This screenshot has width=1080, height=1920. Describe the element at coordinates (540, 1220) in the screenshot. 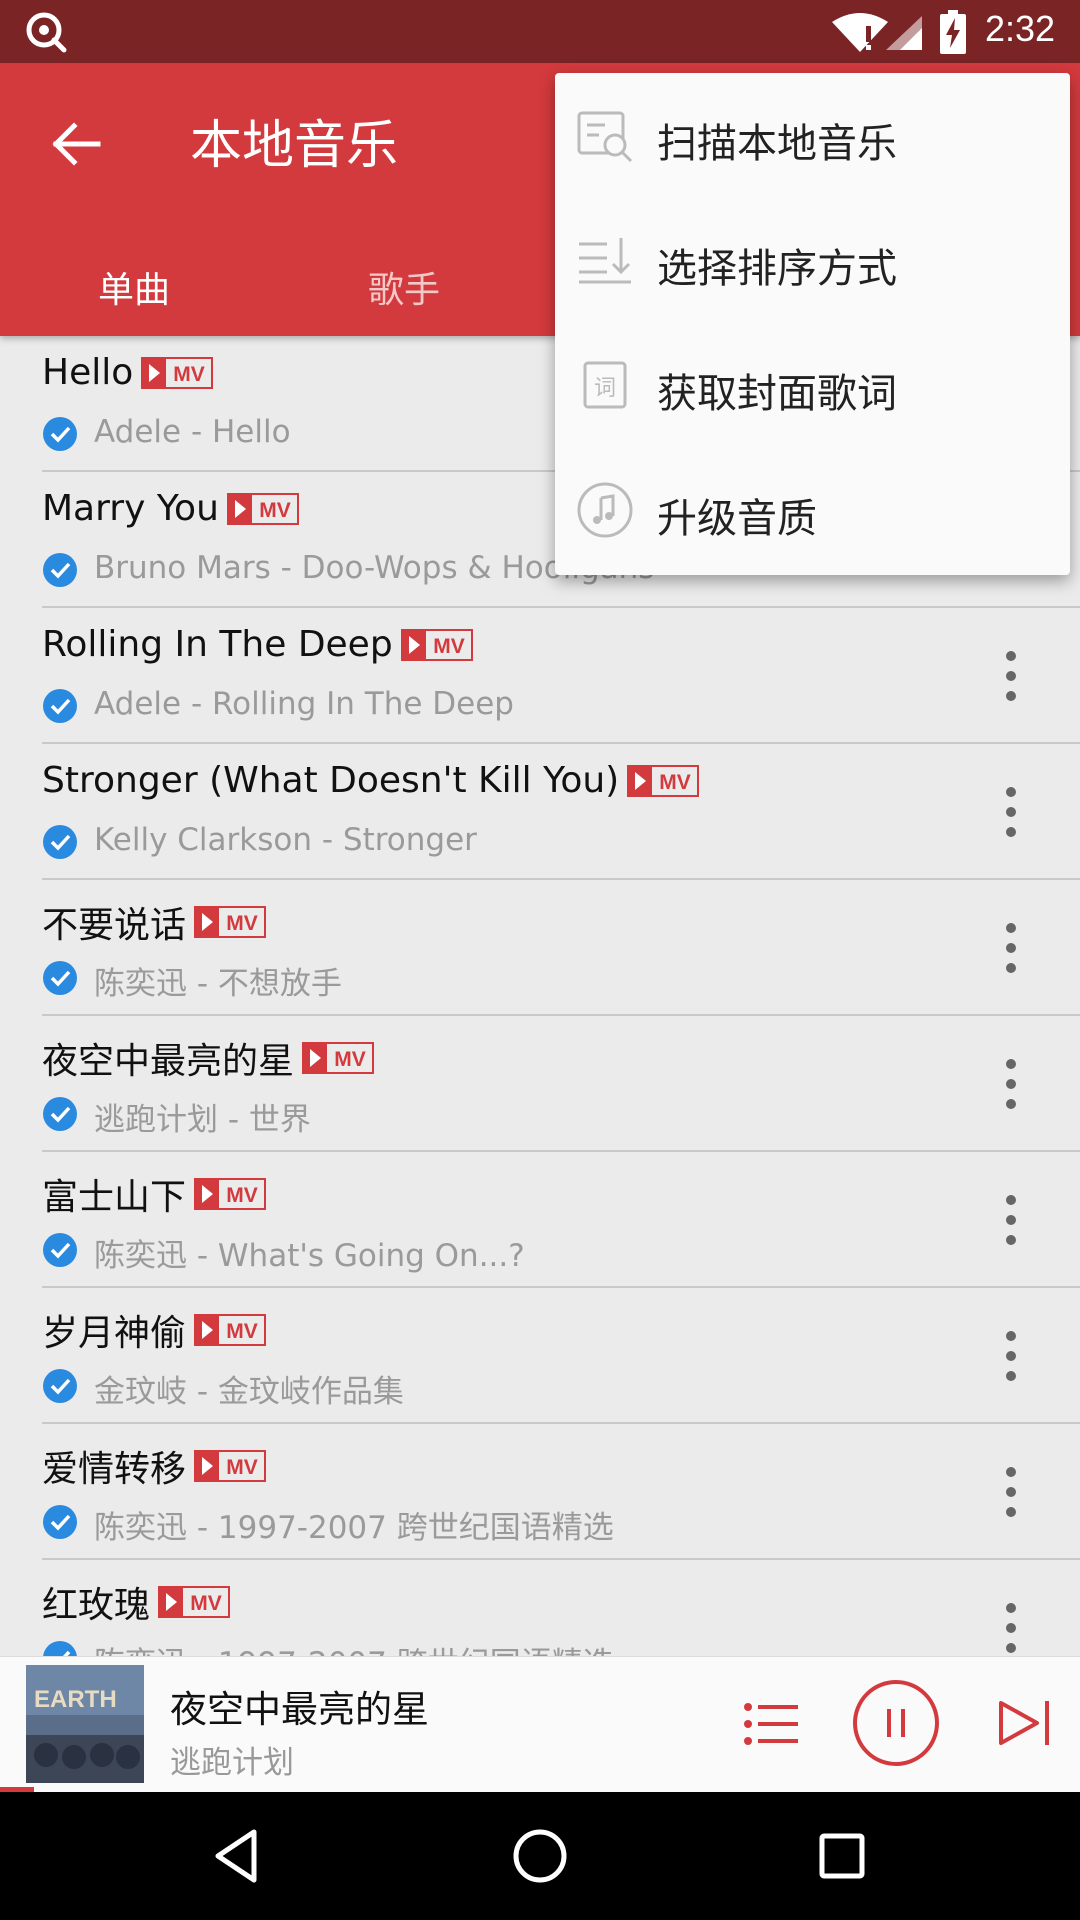

I see `list-item: 富士山下 MV 陈奕迅 - What's Going On...?` at that location.